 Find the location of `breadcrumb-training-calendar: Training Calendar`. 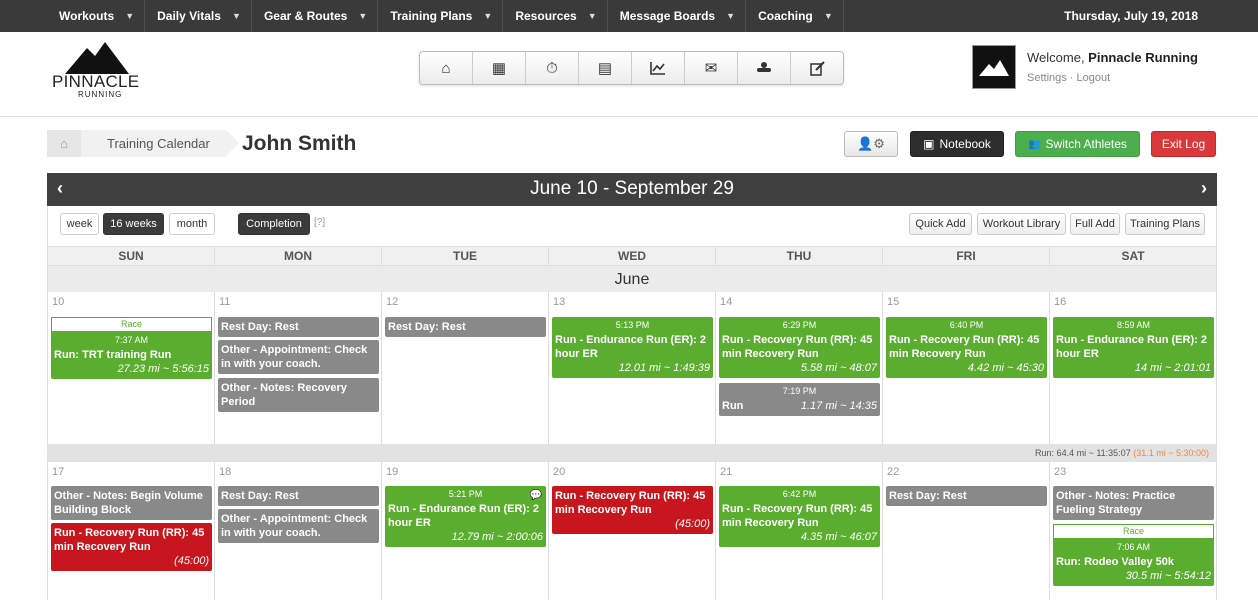

breadcrumb-training-calendar: Training Calendar is located at coordinates (160, 143).